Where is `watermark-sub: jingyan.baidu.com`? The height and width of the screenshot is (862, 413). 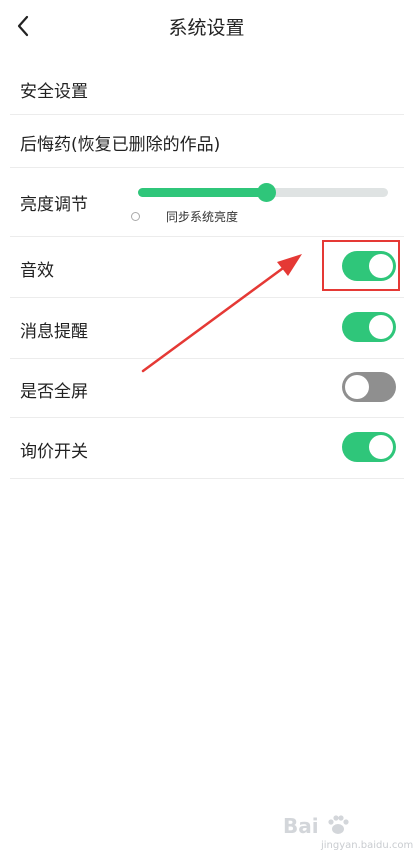 watermark-sub: jingyan.baidu.com is located at coordinates (367, 845).